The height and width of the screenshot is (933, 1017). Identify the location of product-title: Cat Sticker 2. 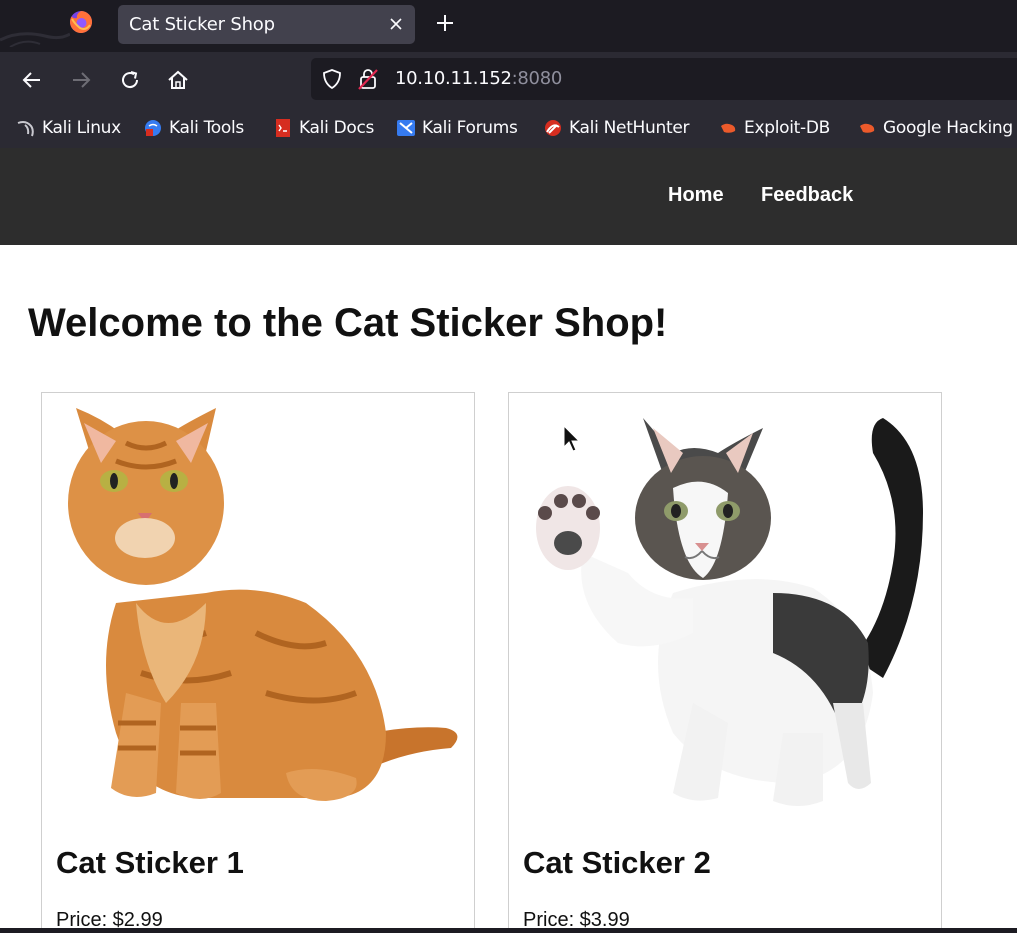
(617, 862).